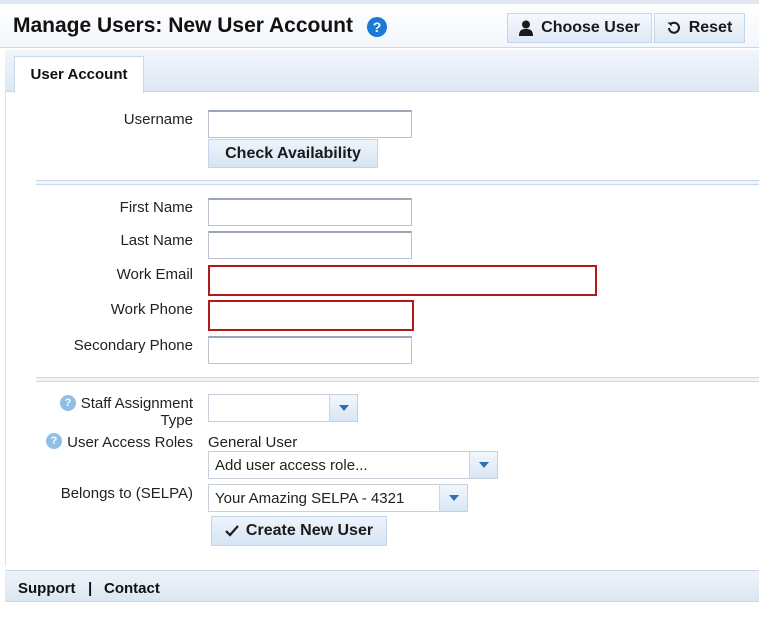 The height and width of the screenshot is (630, 759). Describe the element at coordinates (154, 274) in the screenshot. I see `work-email-label: Work Email` at that location.